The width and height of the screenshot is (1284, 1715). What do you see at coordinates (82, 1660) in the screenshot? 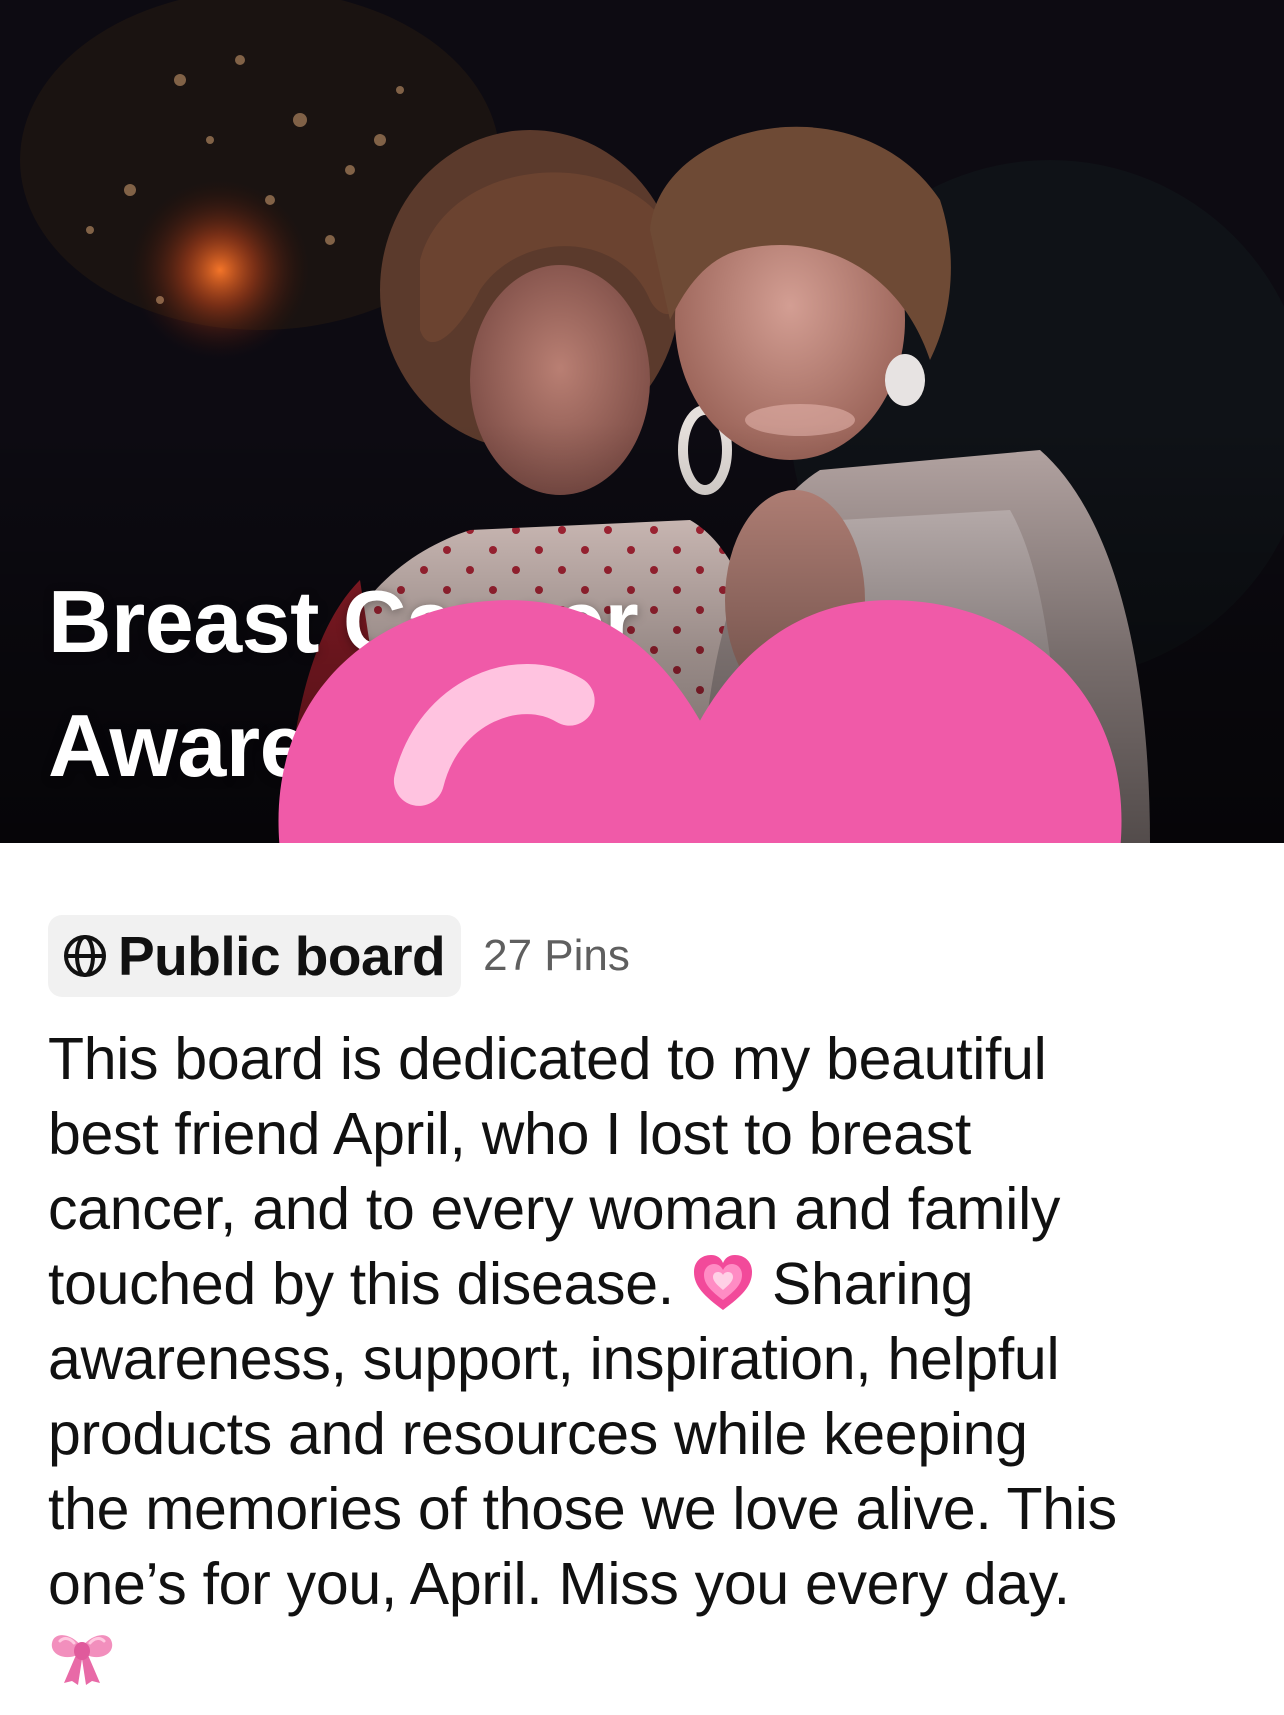
I see `pink-ribbon-bow-icon` at bounding box center [82, 1660].